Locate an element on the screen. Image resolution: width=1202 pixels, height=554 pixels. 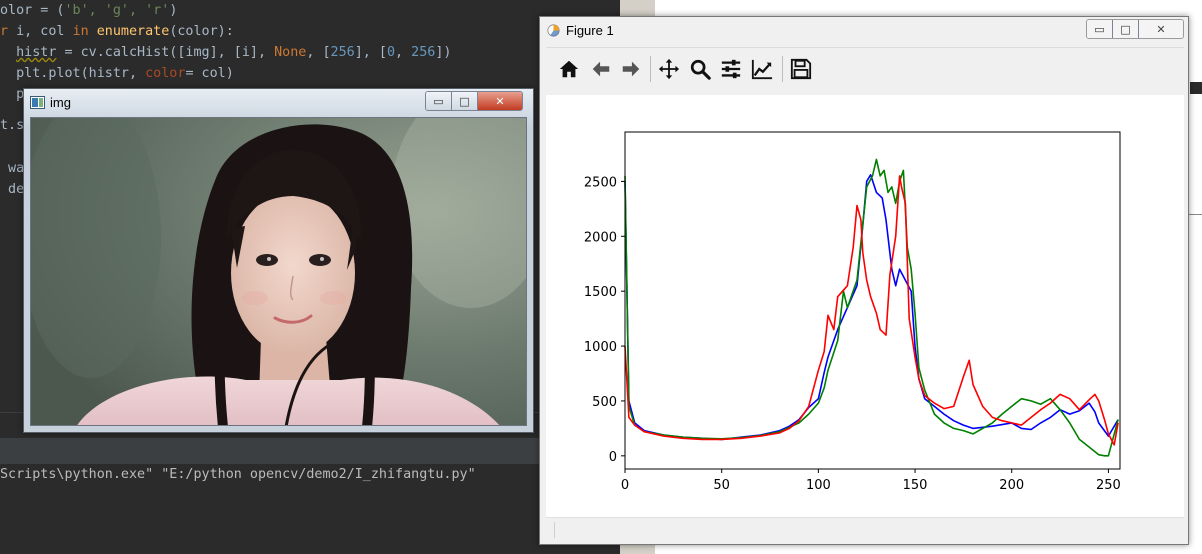
code-line: olor = ('b', 'g', 'r') is located at coordinates (88, 10).